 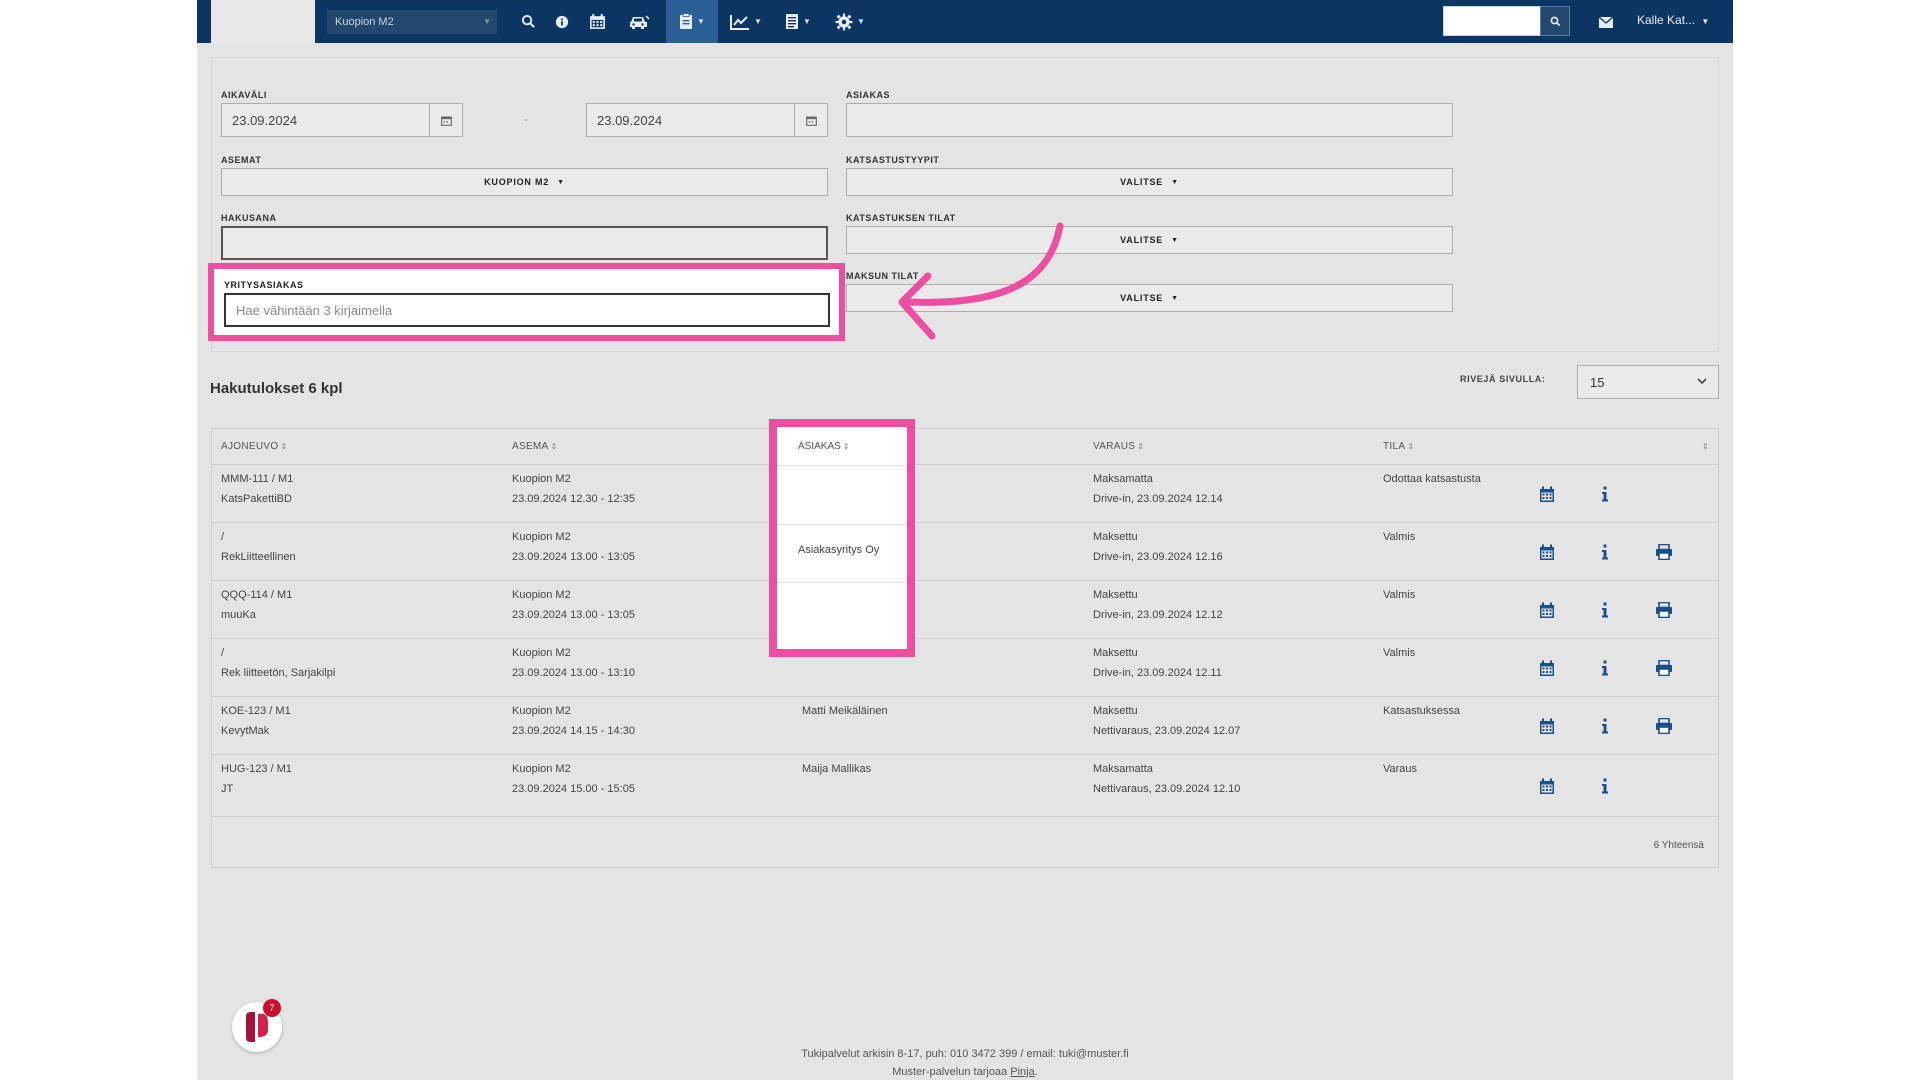 What do you see at coordinates (258, 557) in the screenshot?
I see `vehicle-sub-cell: RekLiitteellinen` at bounding box center [258, 557].